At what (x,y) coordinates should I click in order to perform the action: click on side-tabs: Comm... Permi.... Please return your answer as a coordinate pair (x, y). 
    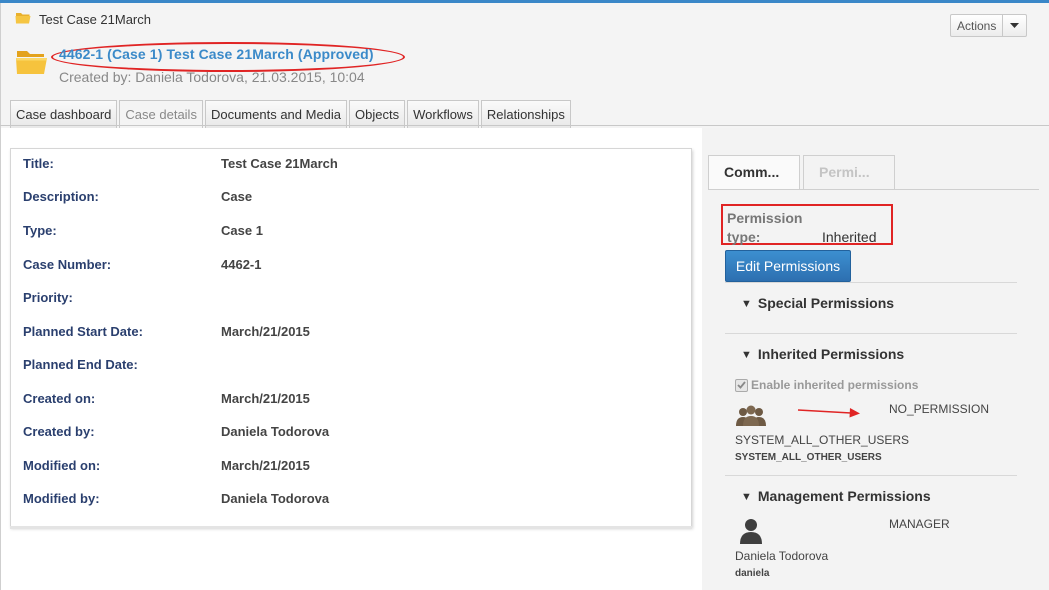
    Looking at the image, I should click on (801, 172).